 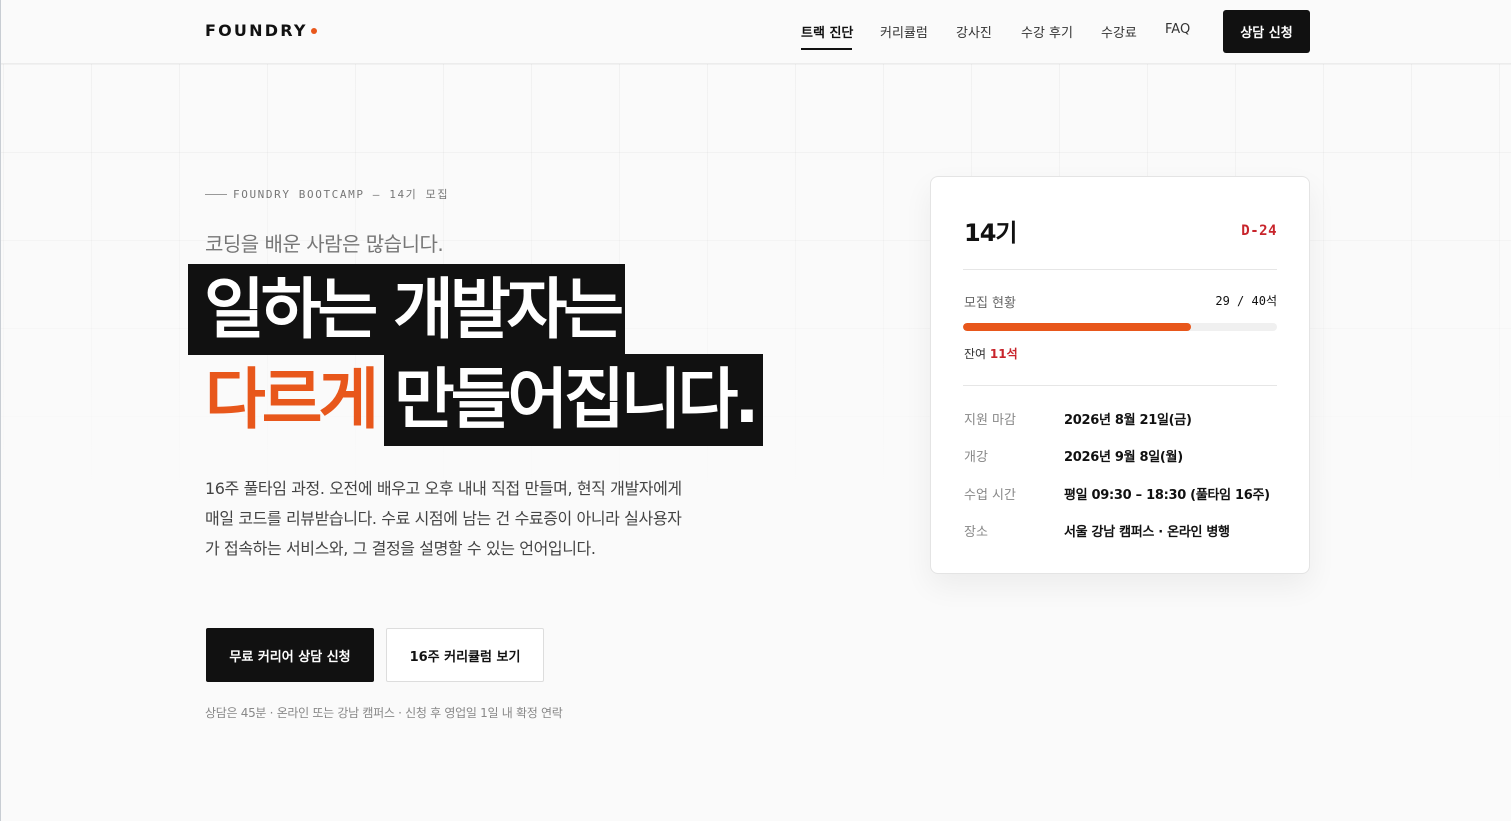 What do you see at coordinates (827, 31) in the screenshot?
I see `nav-item-track-diagnosis: 트랙 진단` at bounding box center [827, 31].